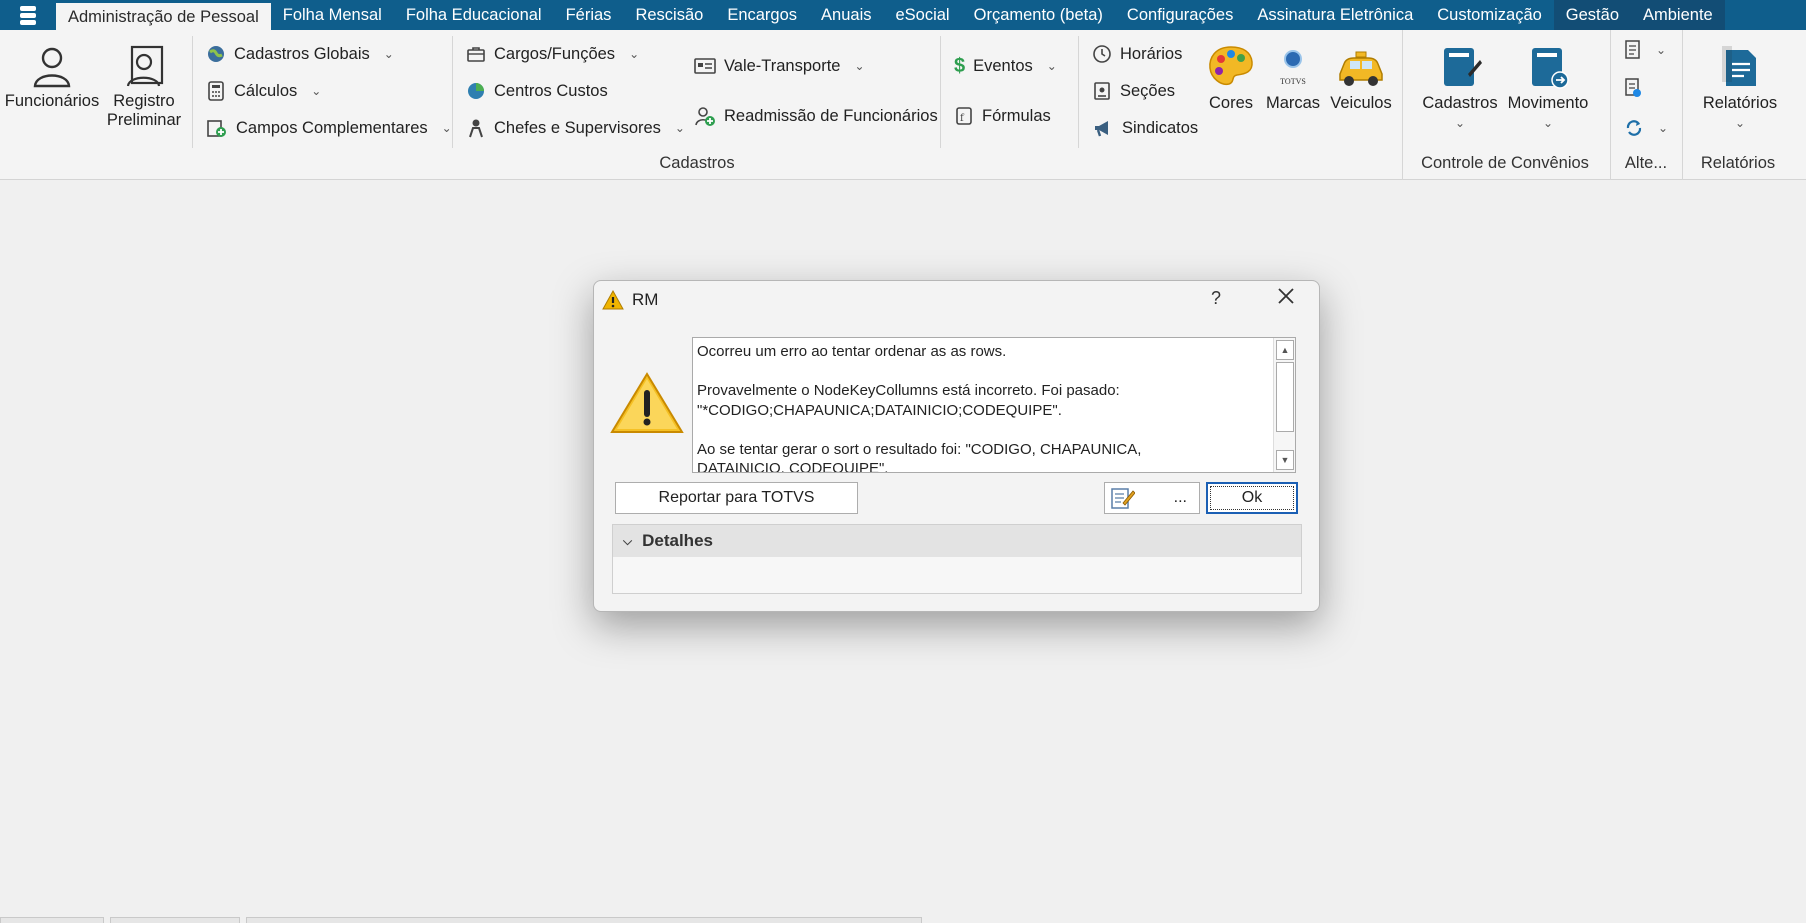  Describe the element at coordinates (52, 67) in the screenshot. I see `person-icon` at that location.